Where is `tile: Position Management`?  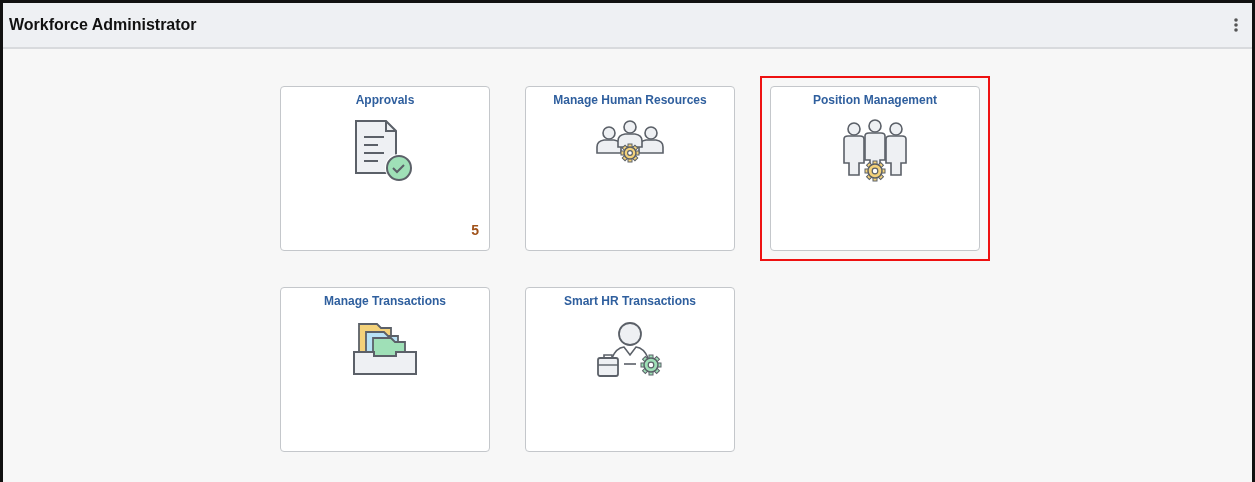
tile: Position Management is located at coordinates (875, 168).